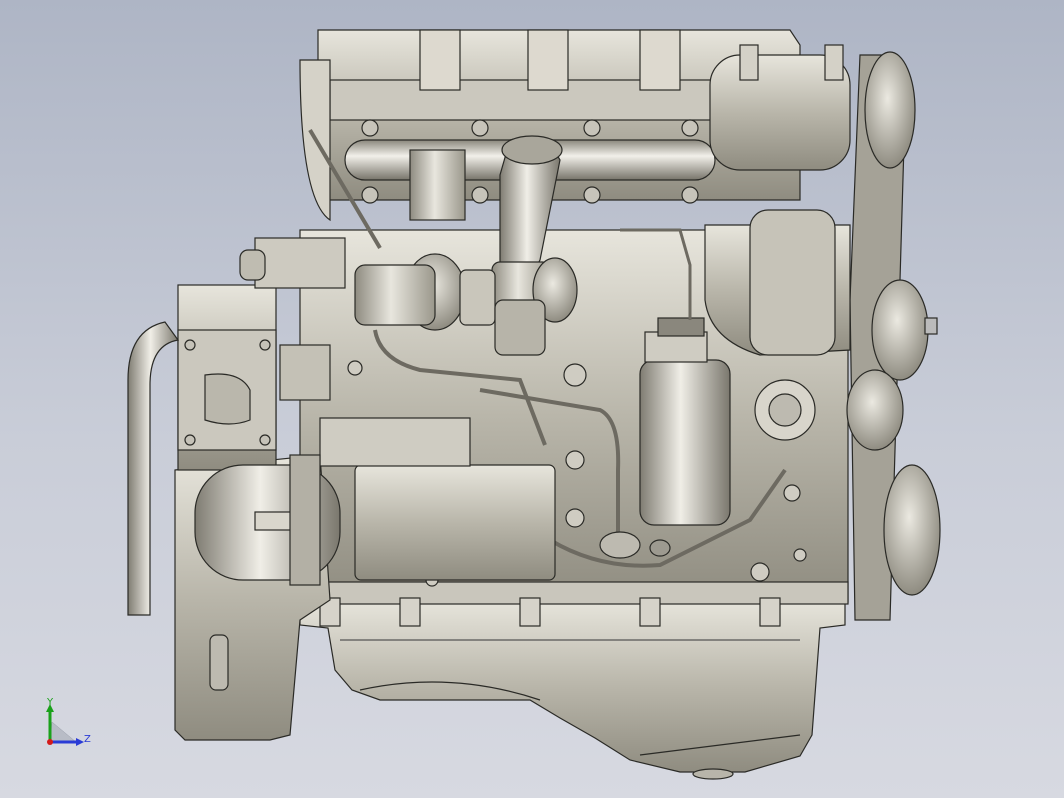 The width and height of the screenshot is (1064, 798). Describe the element at coordinates (50, 702) in the screenshot. I see `y-axis-label: Y` at that location.